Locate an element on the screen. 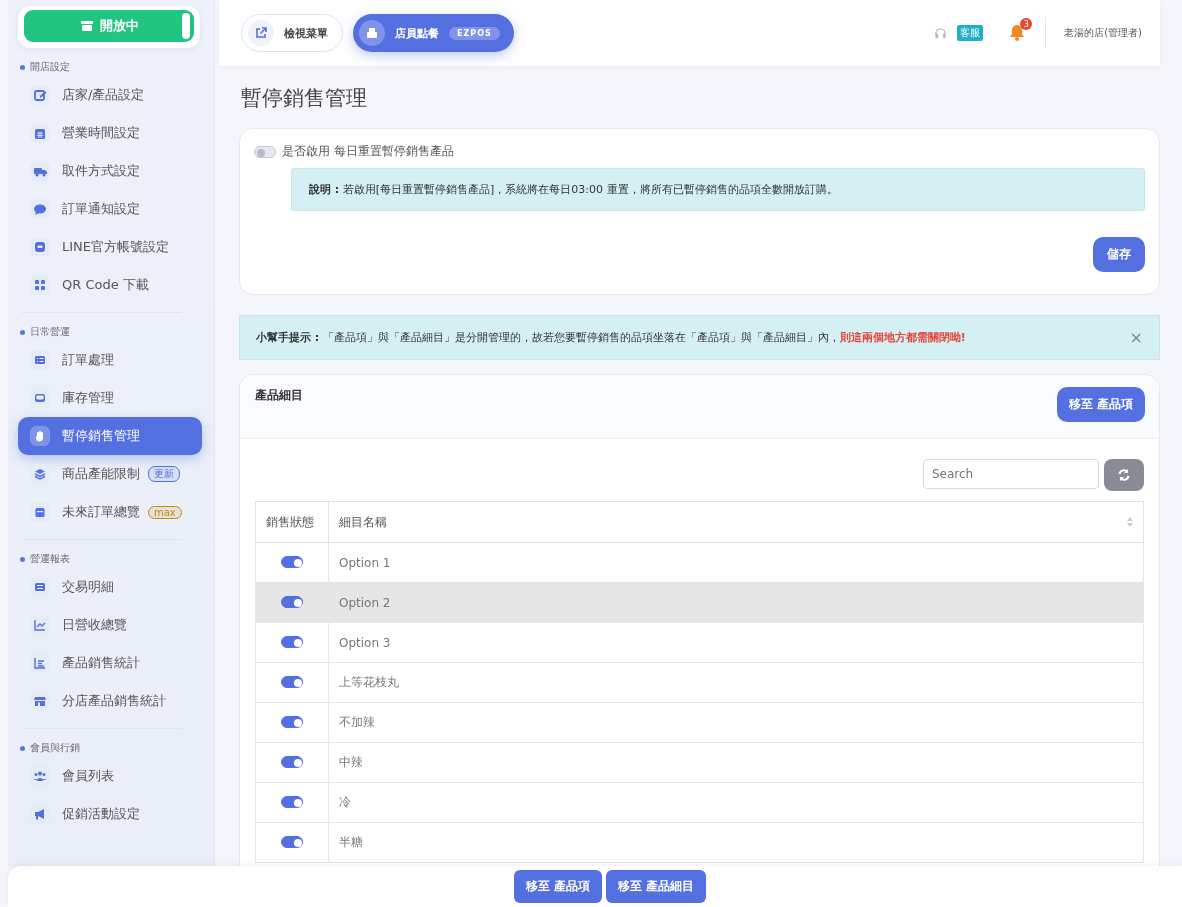 The height and width of the screenshot is (907, 1182). save-button: 儲存 is located at coordinates (1119, 254).